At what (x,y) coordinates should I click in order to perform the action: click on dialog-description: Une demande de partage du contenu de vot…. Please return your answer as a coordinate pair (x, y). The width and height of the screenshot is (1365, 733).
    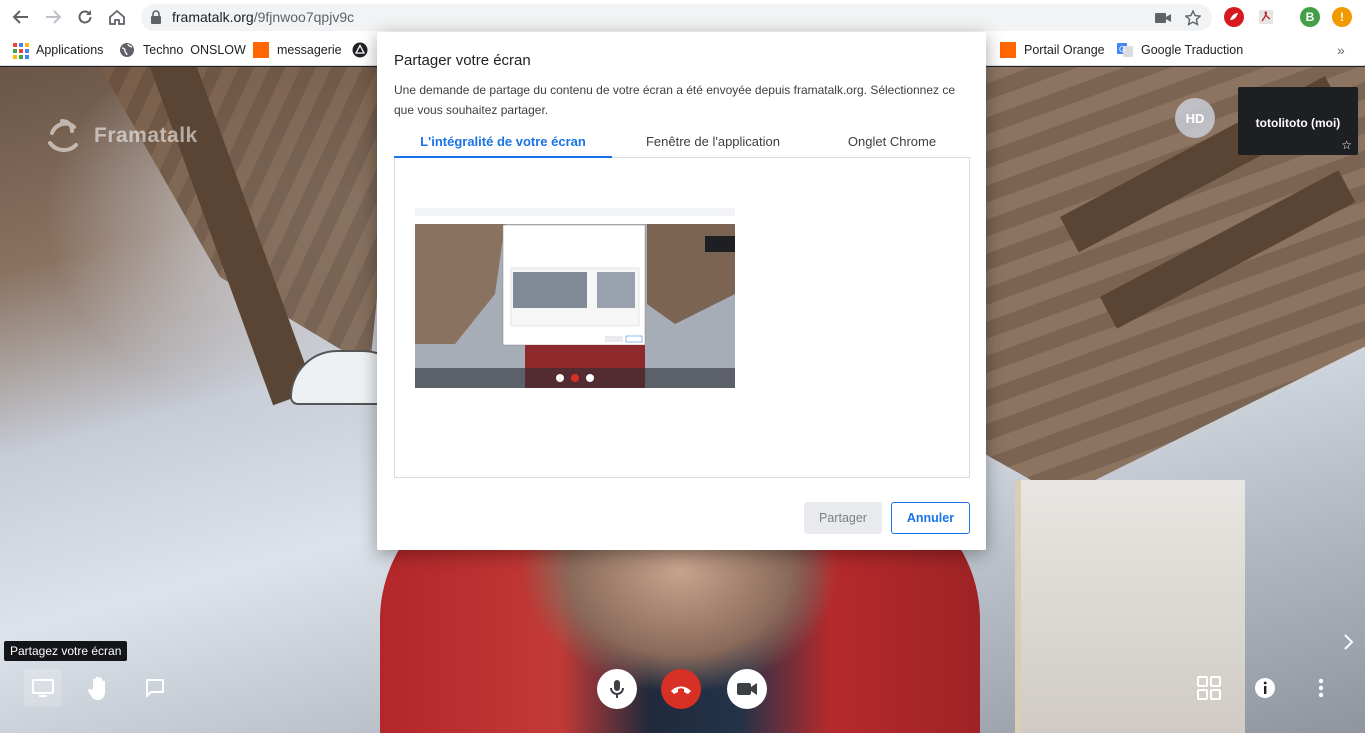
    Looking at the image, I should click on (675, 100).